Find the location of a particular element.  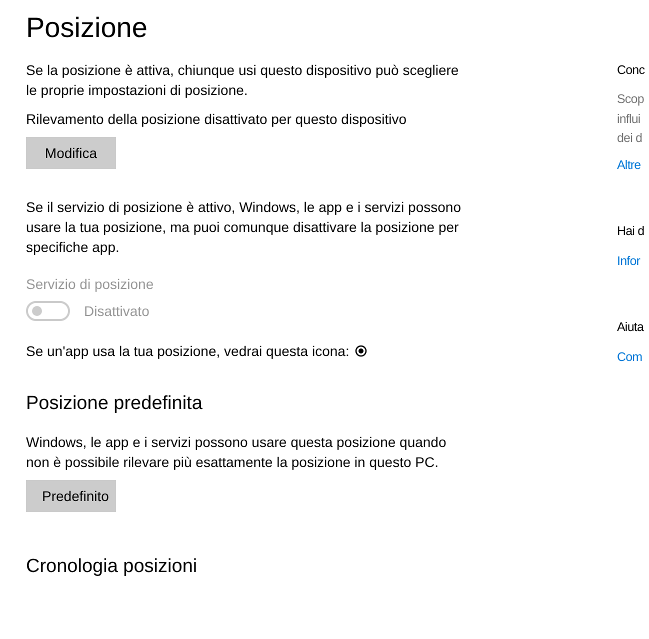

change-button: Modifica is located at coordinates (71, 153).